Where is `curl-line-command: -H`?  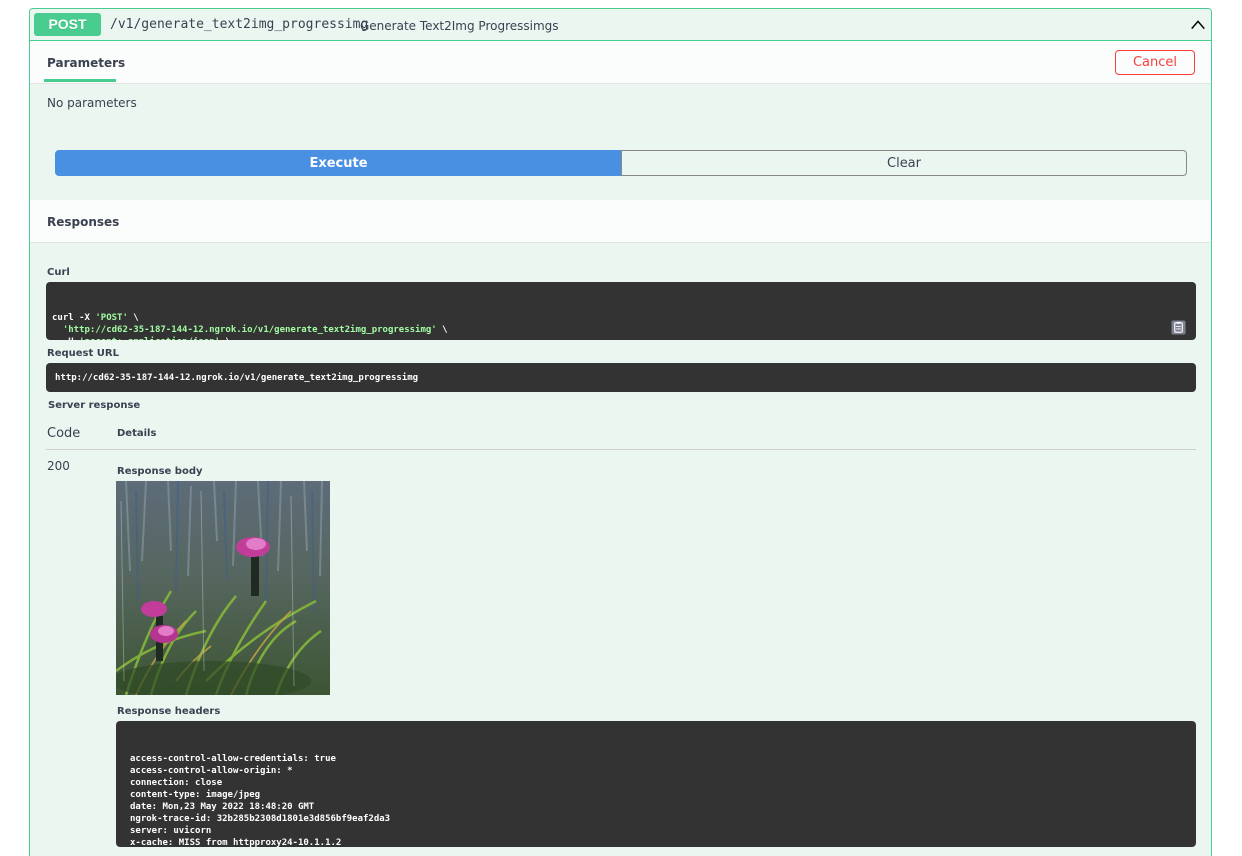 curl-line-command: -H is located at coordinates (65, 338).